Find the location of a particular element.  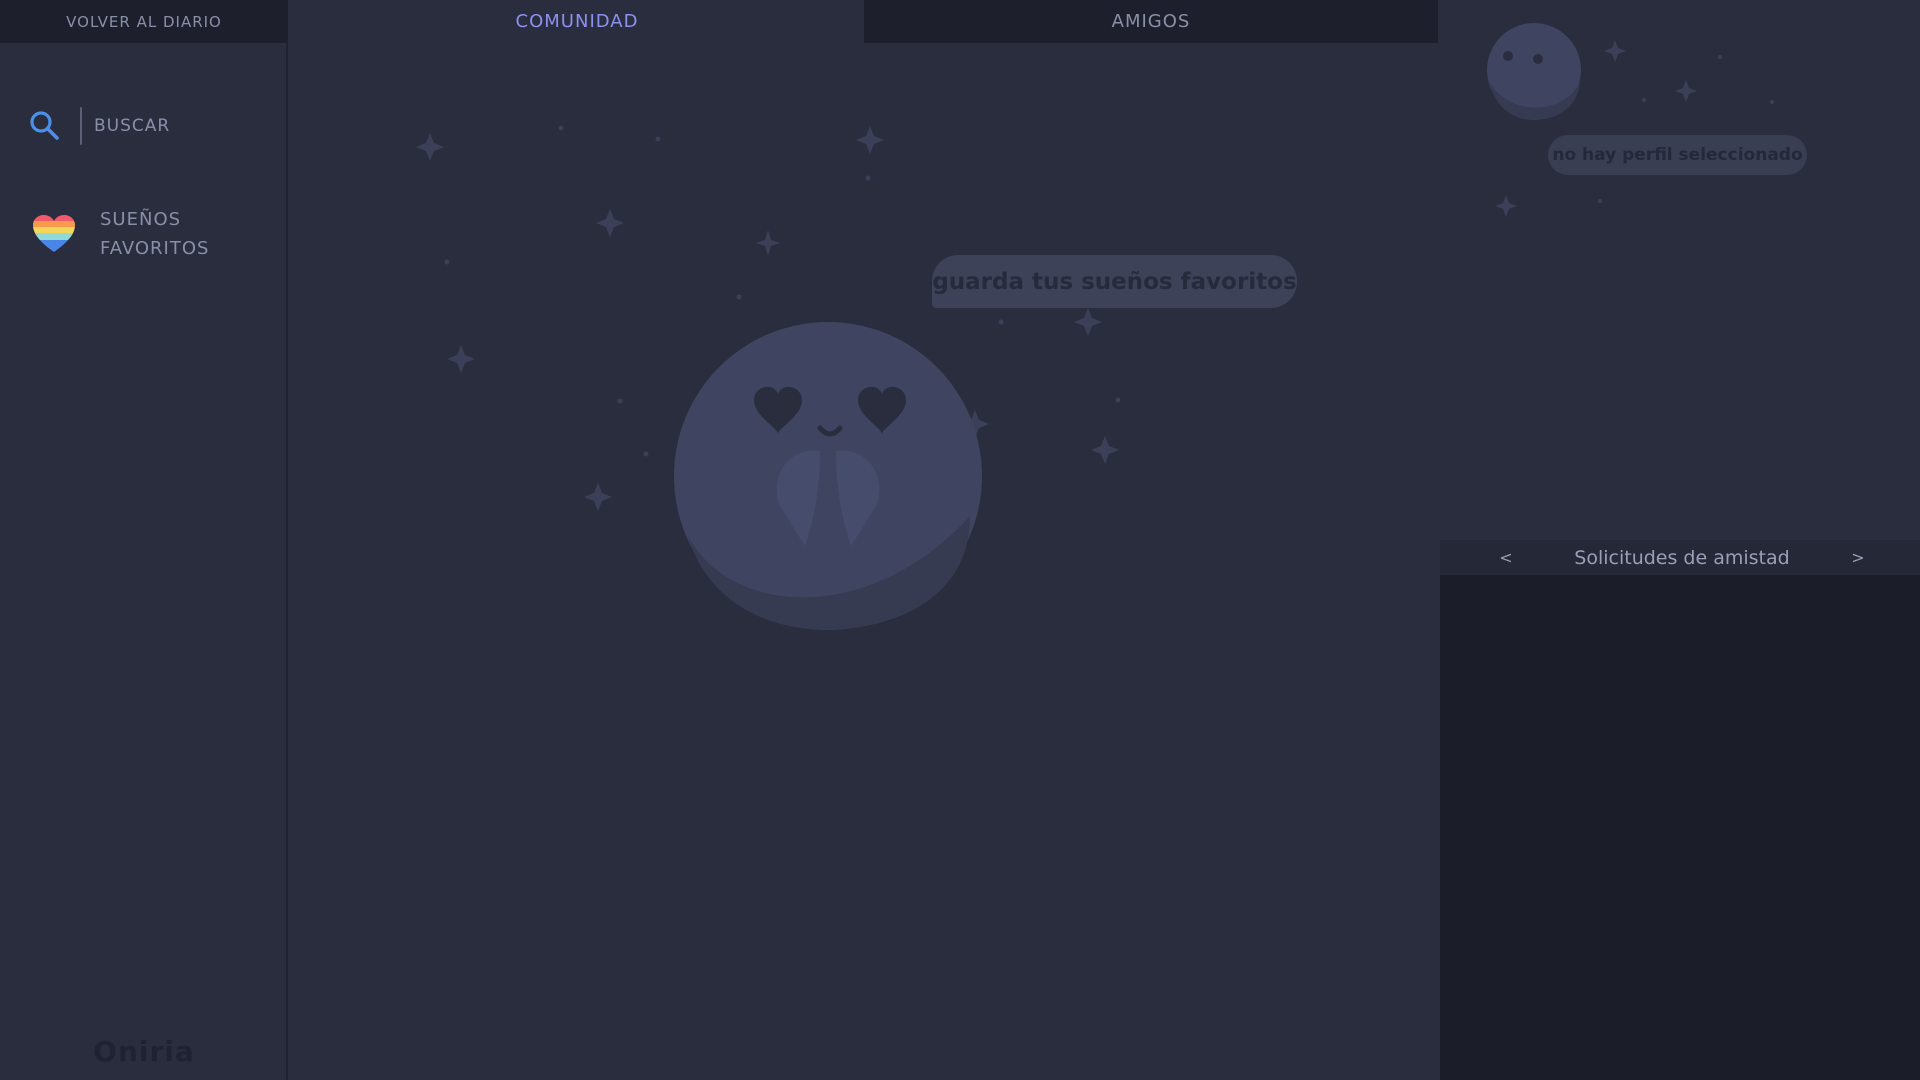

favorites-label: SUEÑOS FAVORITOS is located at coordinates (155, 234).